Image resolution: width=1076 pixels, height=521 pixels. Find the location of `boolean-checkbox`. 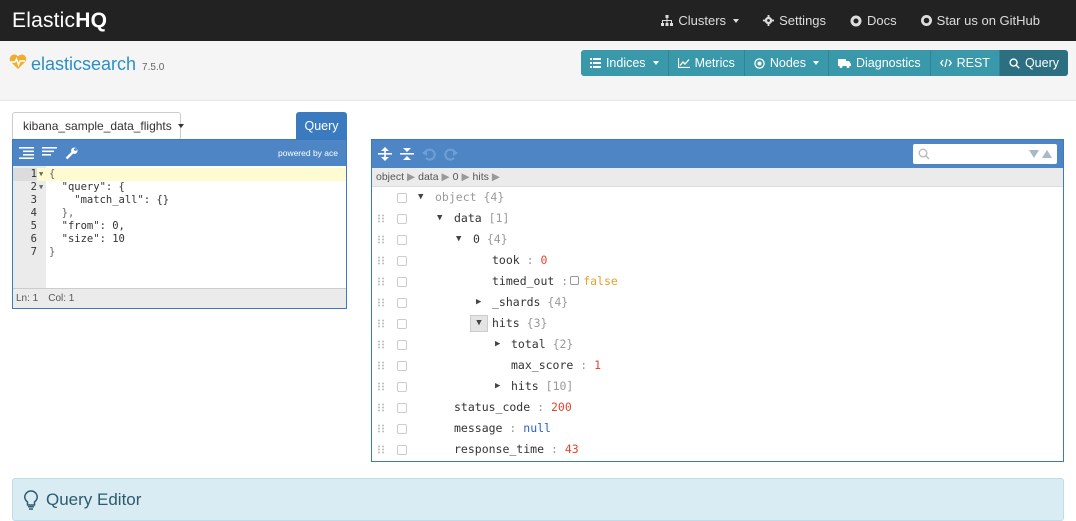

boolean-checkbox is located at coordinates (575, 280).